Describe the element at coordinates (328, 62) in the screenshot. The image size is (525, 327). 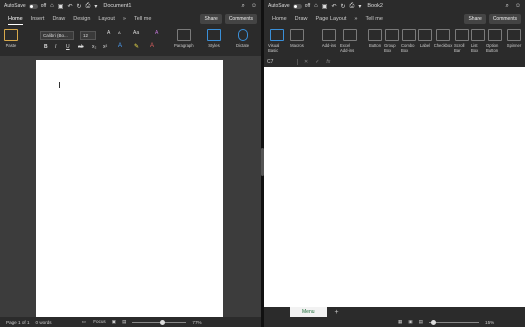
I see `function-button: fx` at that location.